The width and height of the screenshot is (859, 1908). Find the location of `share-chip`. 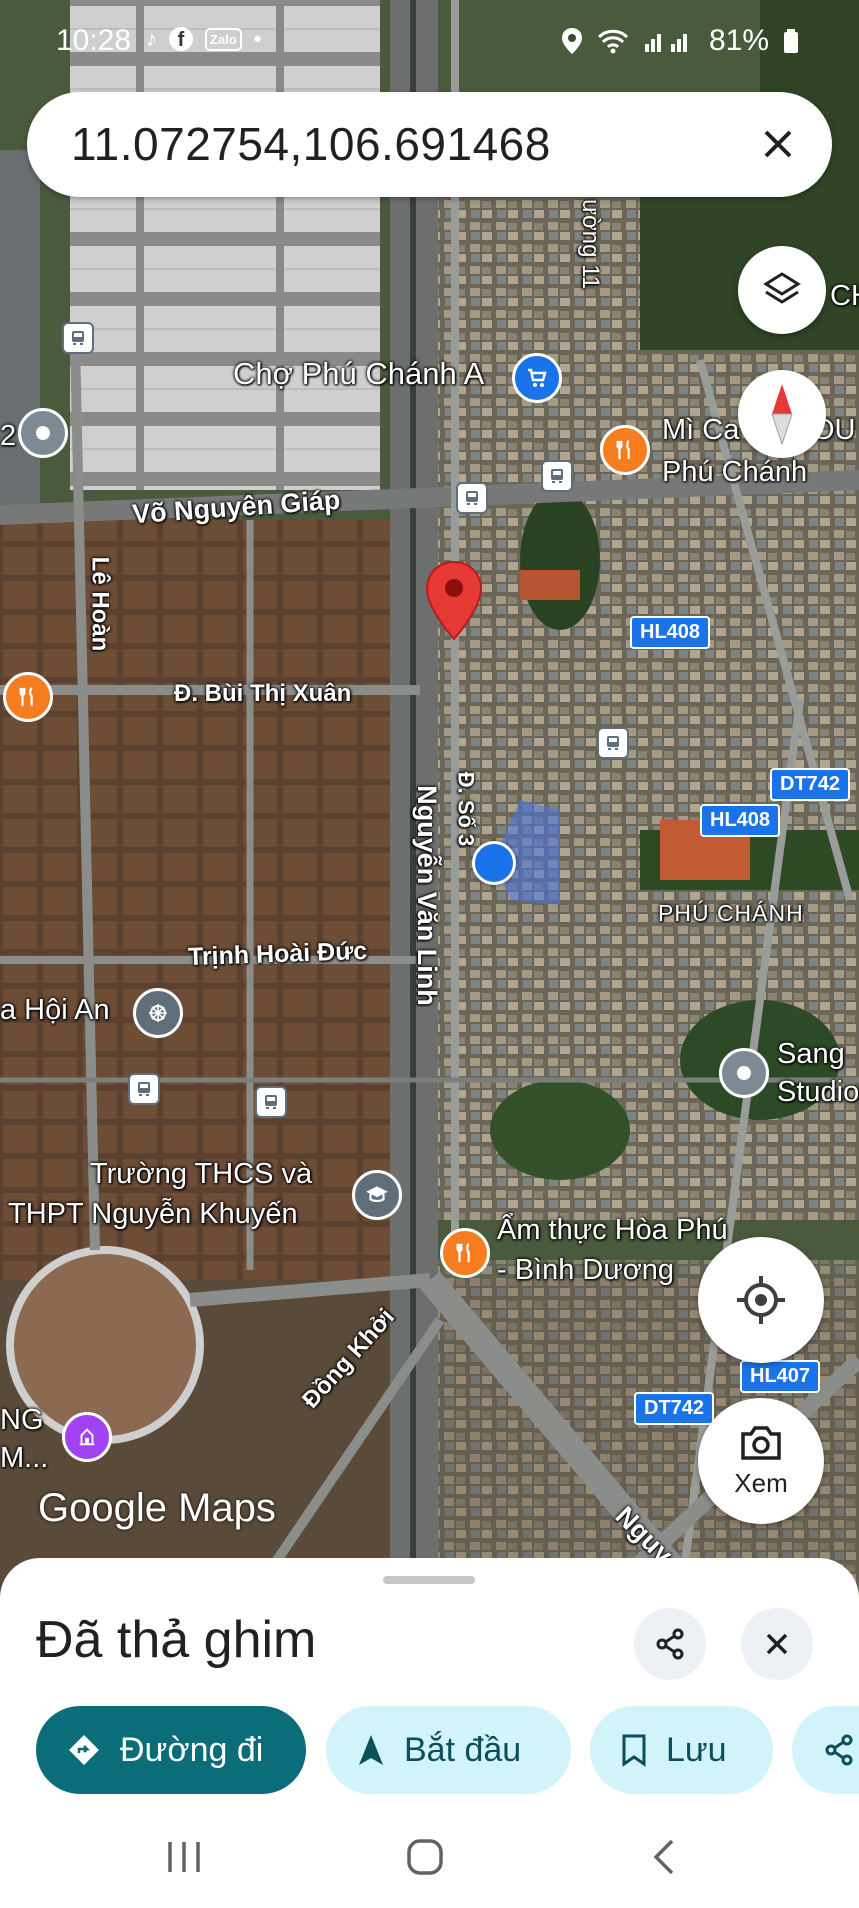

share-chip is located at coordinates (825, 1750).